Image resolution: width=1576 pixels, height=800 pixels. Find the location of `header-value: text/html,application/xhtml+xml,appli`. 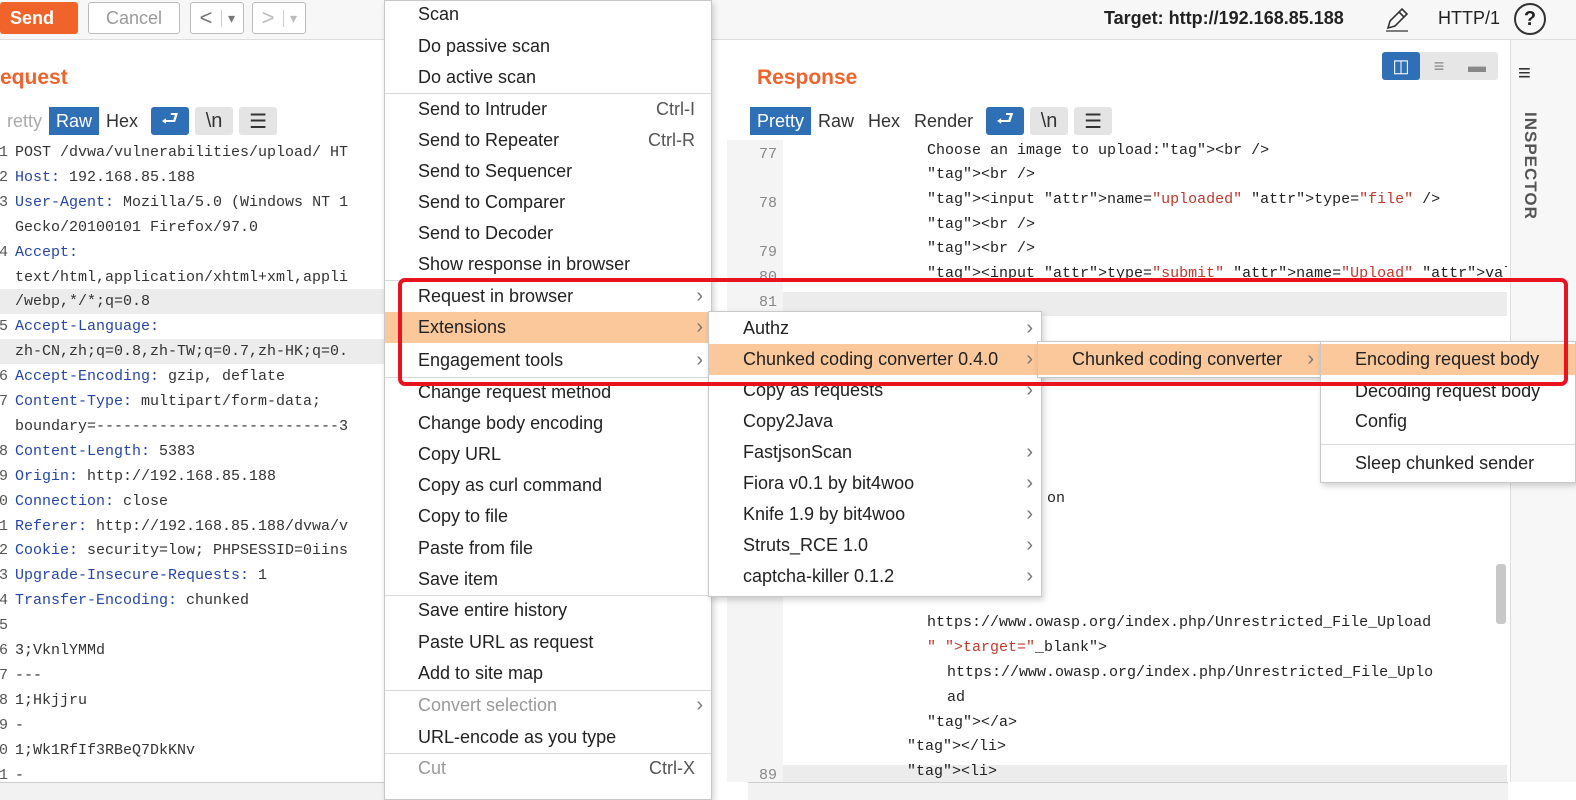

header-value: text/html,application/xhtml+xml,appli is located at coordinates (182, 277).